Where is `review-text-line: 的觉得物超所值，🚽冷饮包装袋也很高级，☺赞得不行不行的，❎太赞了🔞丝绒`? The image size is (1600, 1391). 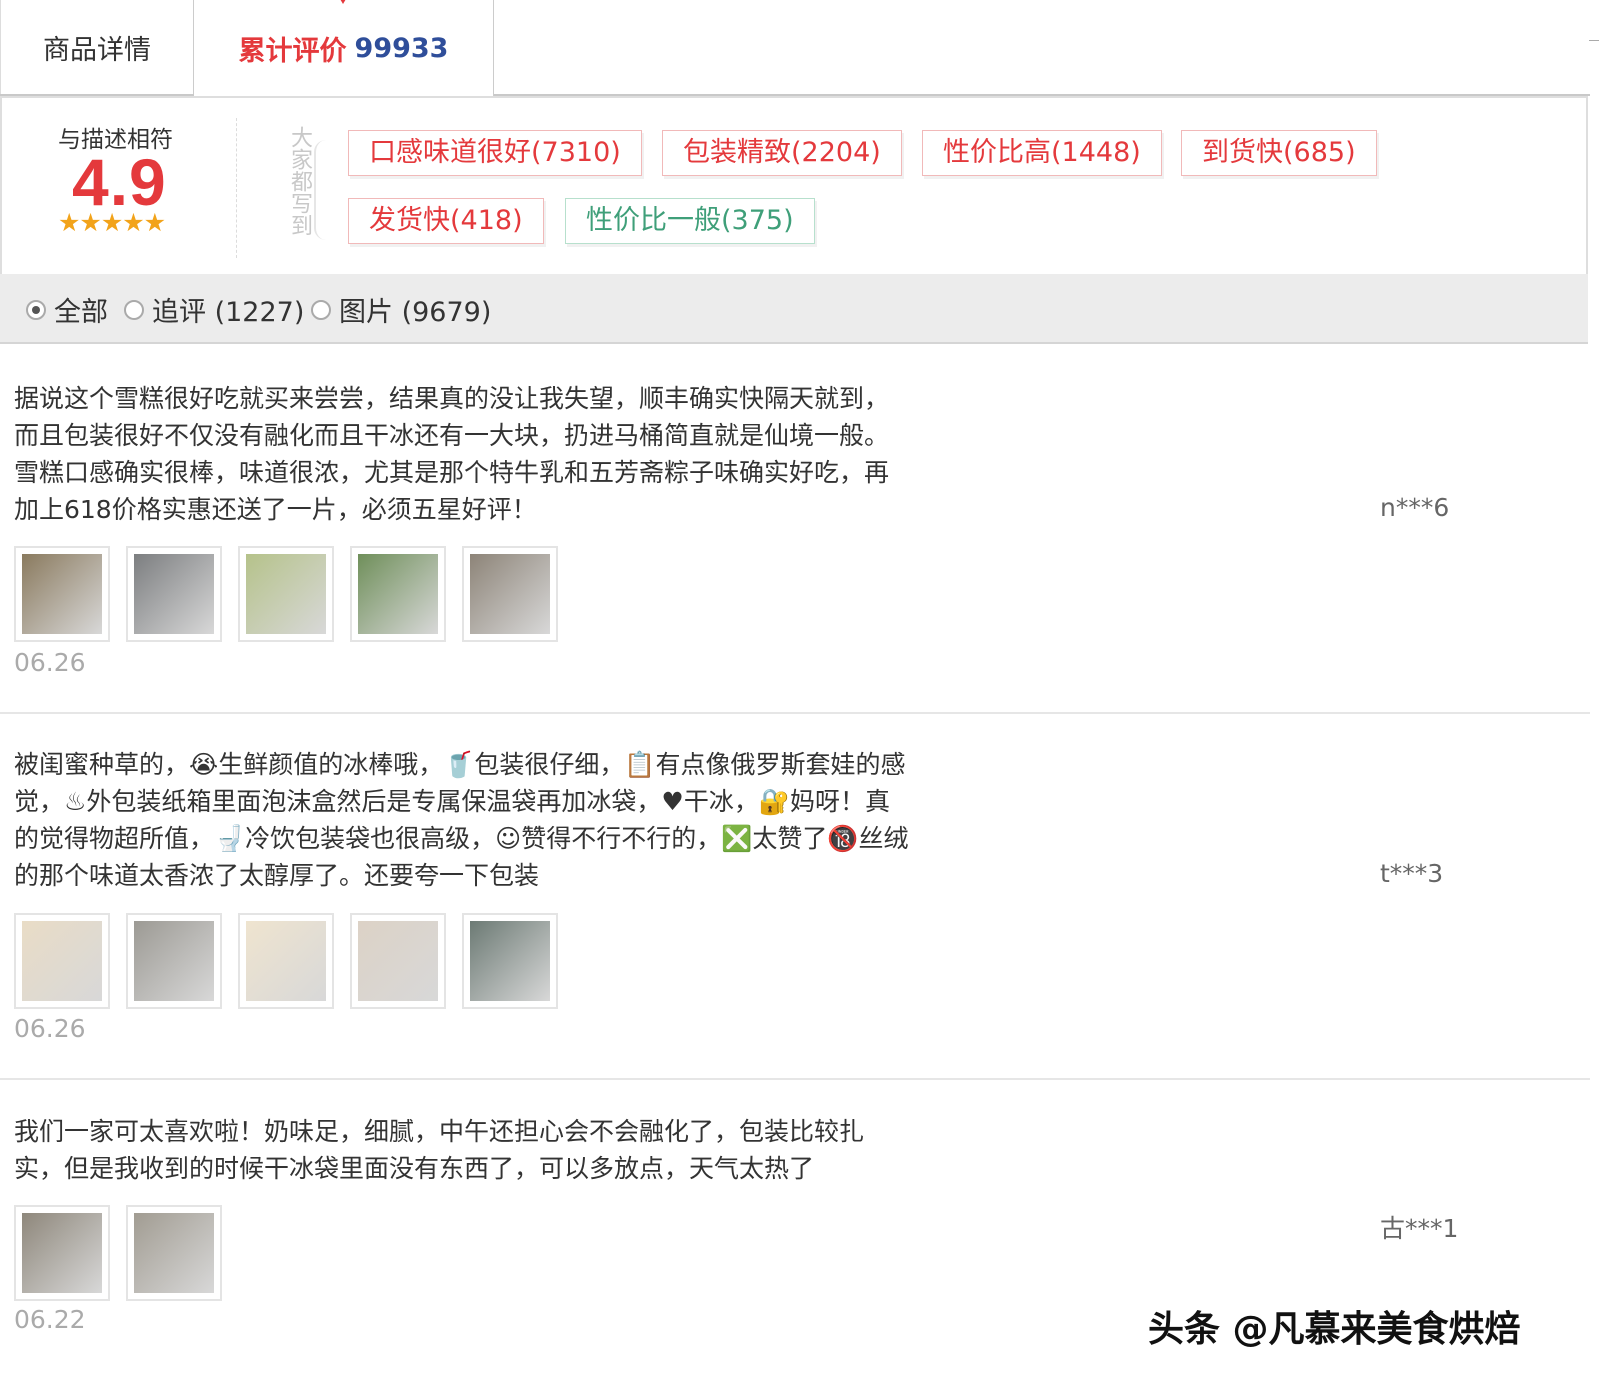
review-text-line: 的觉得物超所值，🚽冷饮包装袋也很高级，☺赞得不行不行的，❎太赞了🔞丝绒 is located at coordinates (461, 838).